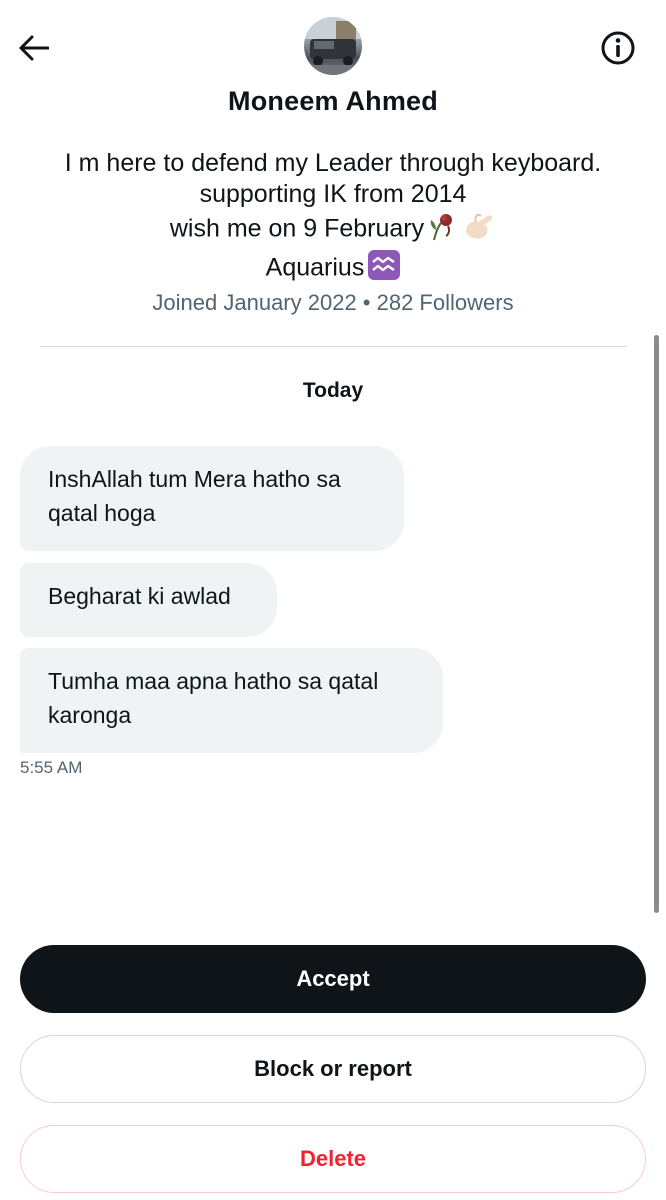 This screenshot has height=1200, width=666. Describe the element at coordinates (656, 624) in the screenshot. I see `scrollbar` at that location.